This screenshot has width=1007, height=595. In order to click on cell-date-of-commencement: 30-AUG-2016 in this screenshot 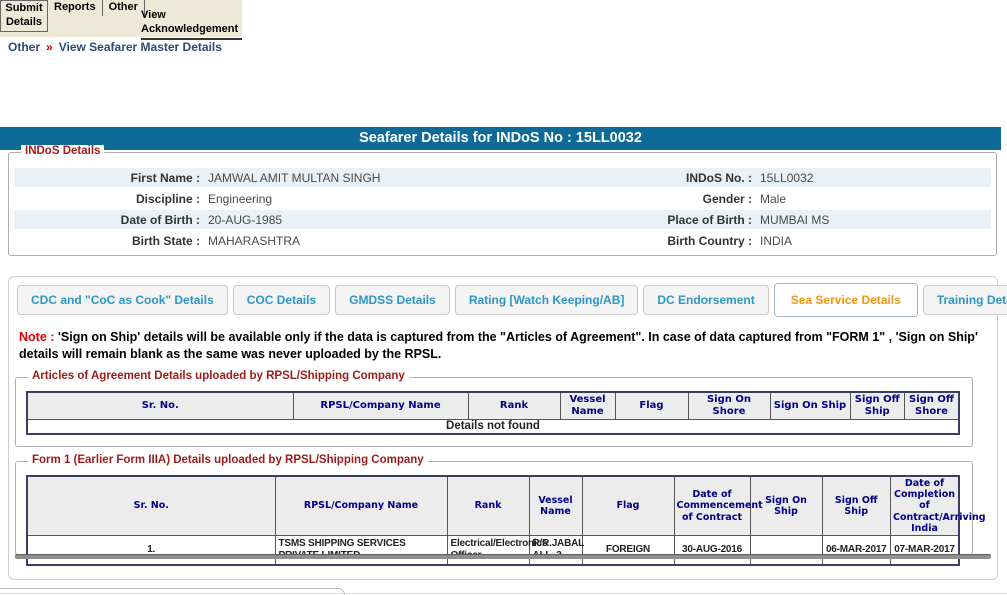, I will do `click(712, 550)`.